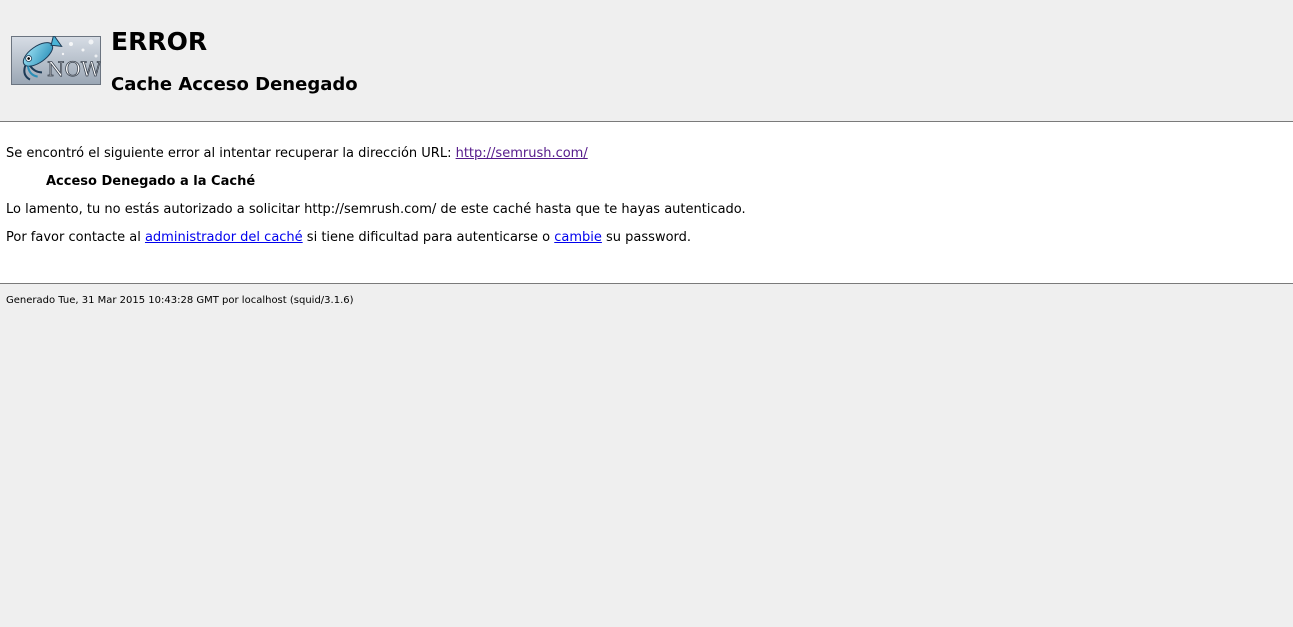 The image size is (1293, 627). What do you see at coordinates (159, 41) in the screenshot?
I see `page-title: ERROR` at bounding box center [159, 41].